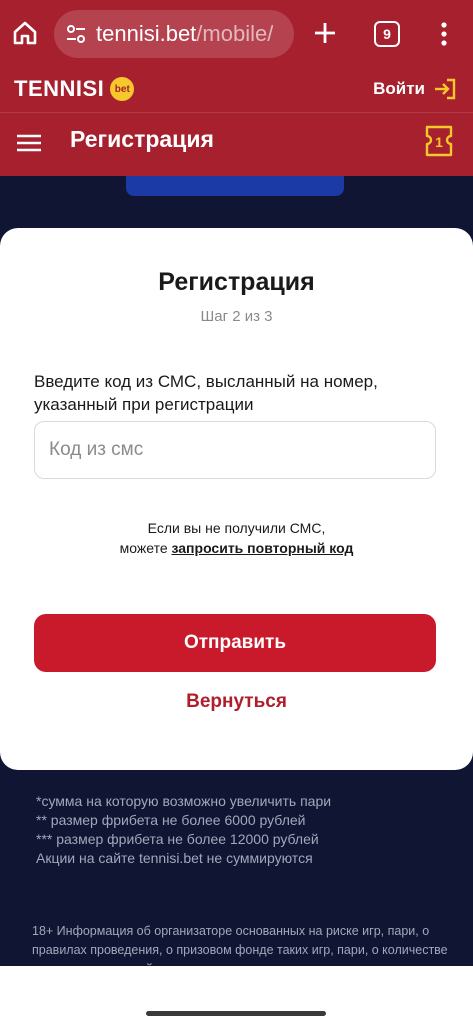 This screenshot has width=473, height=1023. I want to click on modal-title: Регистрация, so click(236, 282).